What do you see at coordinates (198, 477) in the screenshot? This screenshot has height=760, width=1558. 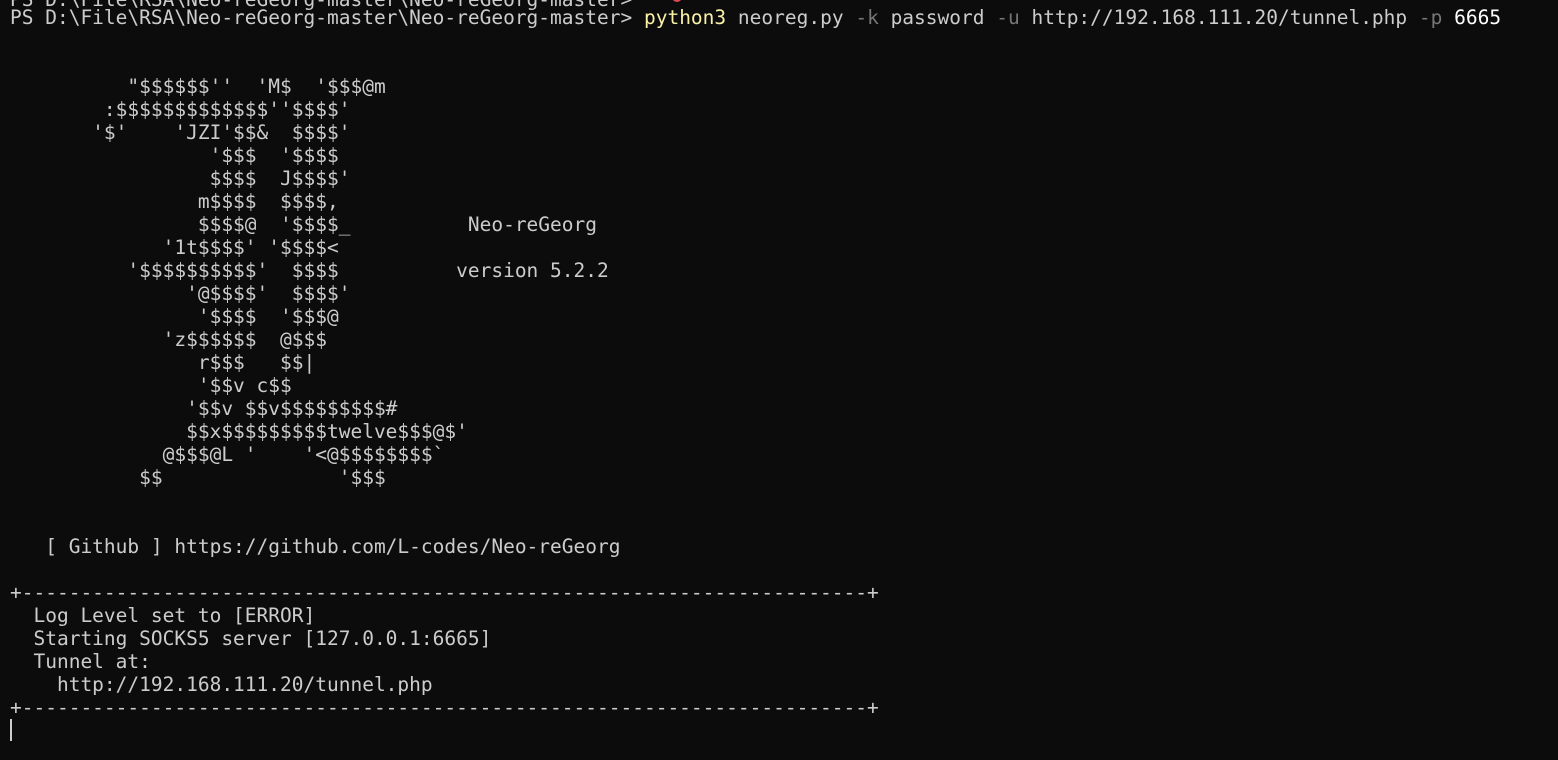 I see `banner-line: $$ '$$$` at bounding box center [198, 477].